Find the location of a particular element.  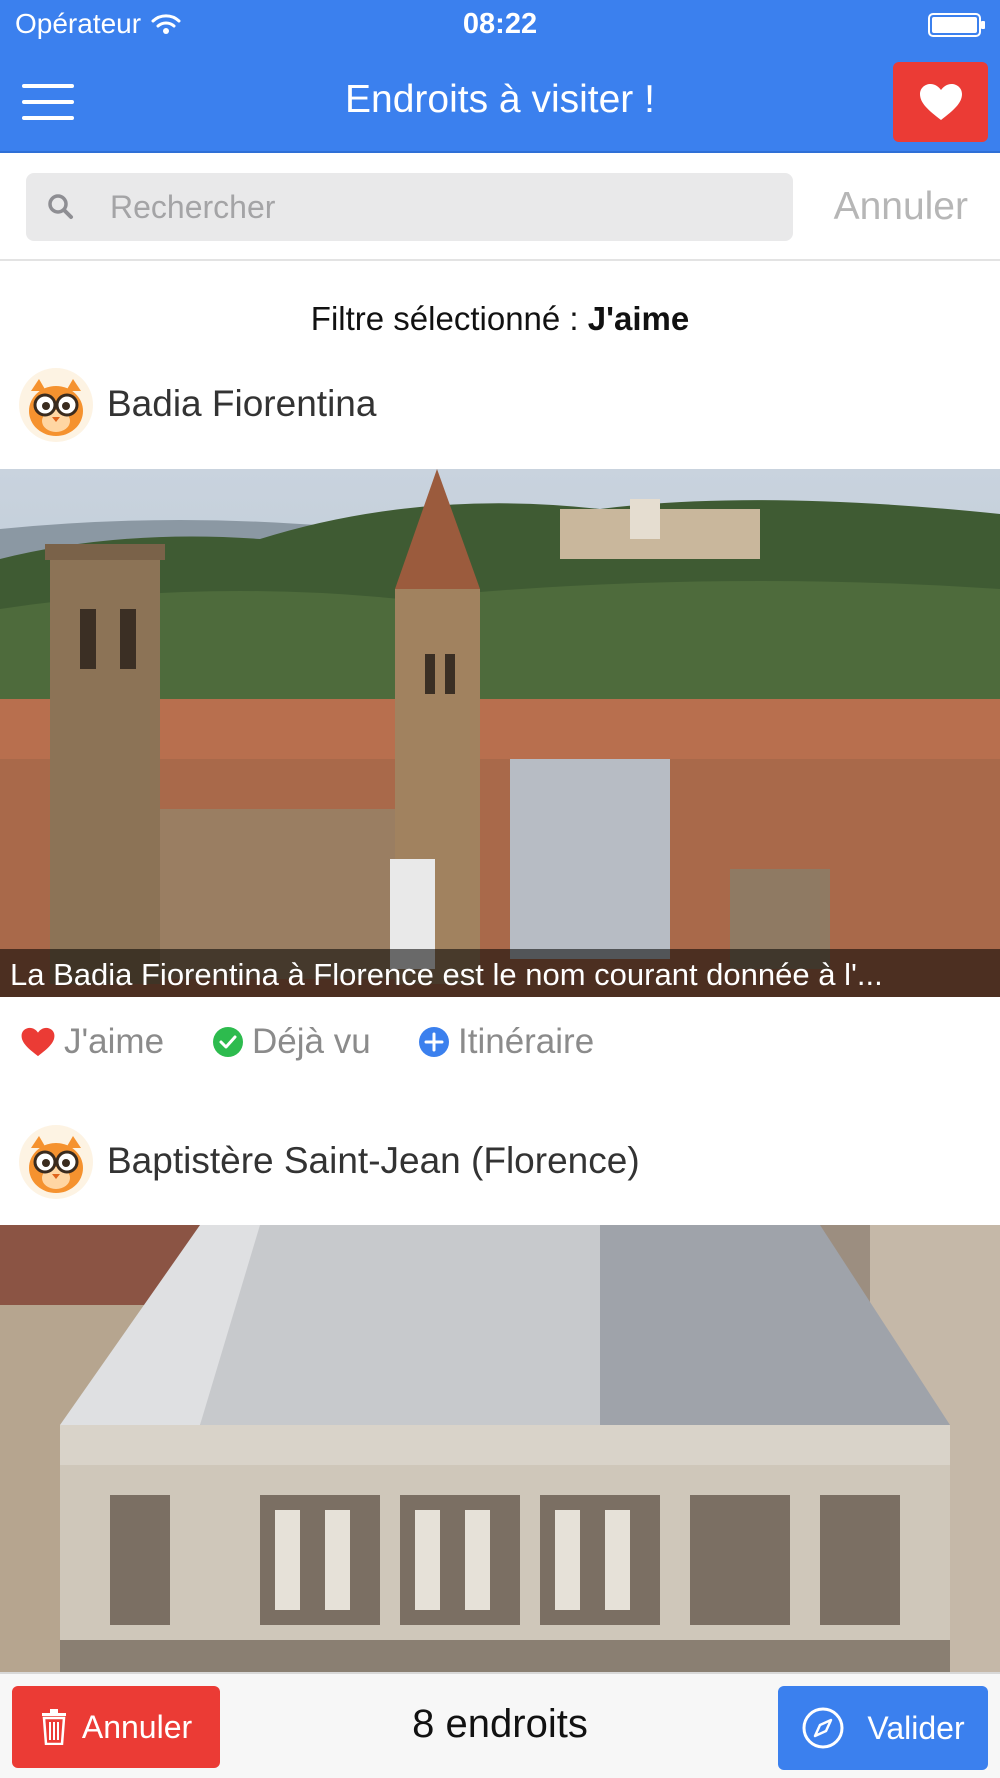

places-count: 8 endroits is located at coordinates (500, 1724).